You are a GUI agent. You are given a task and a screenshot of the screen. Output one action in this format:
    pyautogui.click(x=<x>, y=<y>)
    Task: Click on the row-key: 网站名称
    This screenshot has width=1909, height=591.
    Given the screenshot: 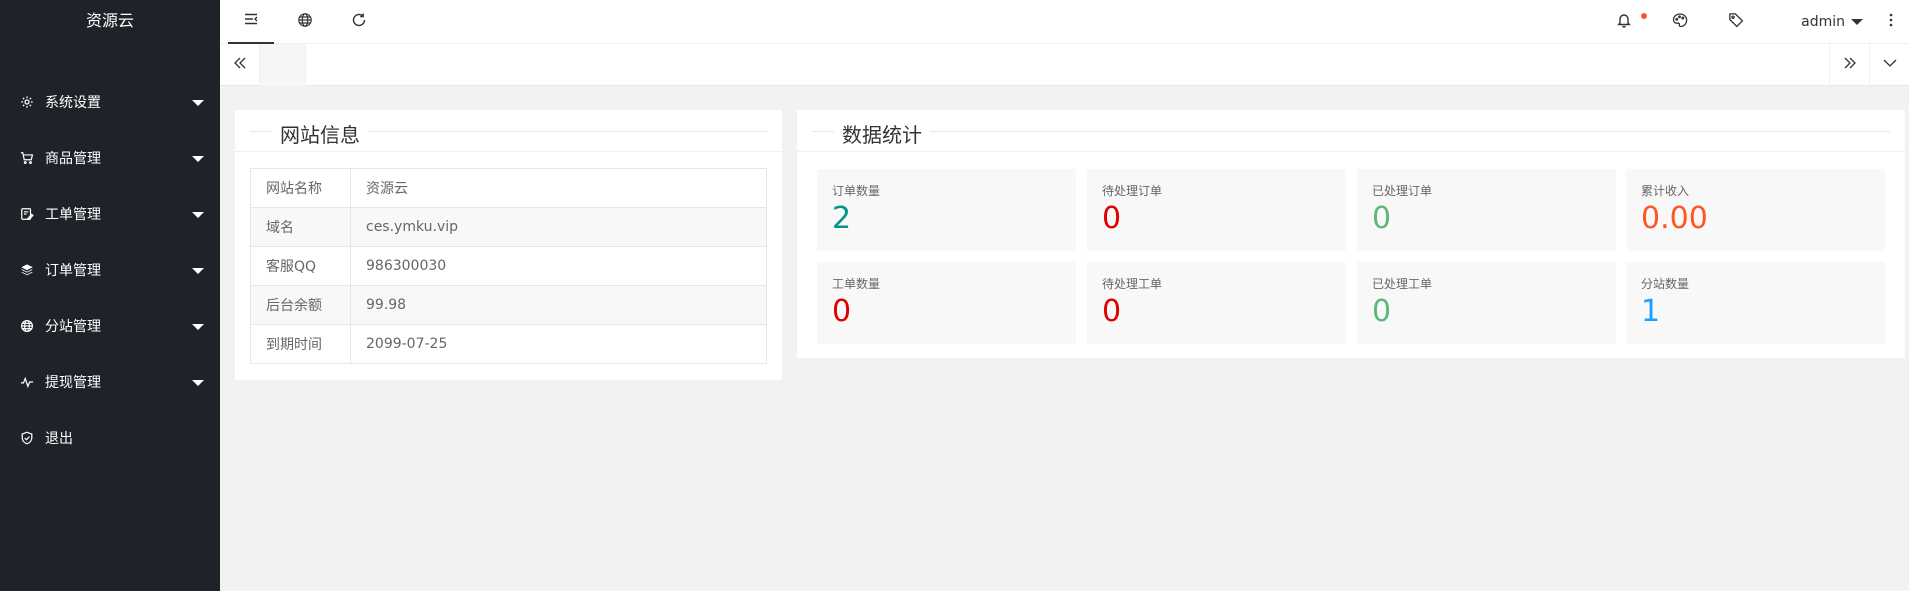 What is the action you would take?
    pyautogui.click(x=300, y=188)
    